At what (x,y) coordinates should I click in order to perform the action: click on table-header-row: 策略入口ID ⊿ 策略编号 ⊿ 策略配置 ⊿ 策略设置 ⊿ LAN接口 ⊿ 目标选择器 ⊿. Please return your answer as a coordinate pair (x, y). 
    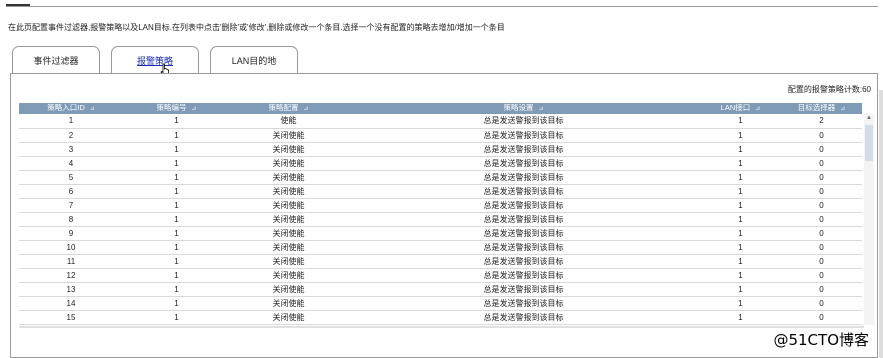
    Looking at the image, I should click on (440, 108).